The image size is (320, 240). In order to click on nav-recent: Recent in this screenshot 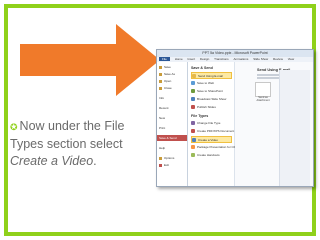, I will do `click(172, 108)`.